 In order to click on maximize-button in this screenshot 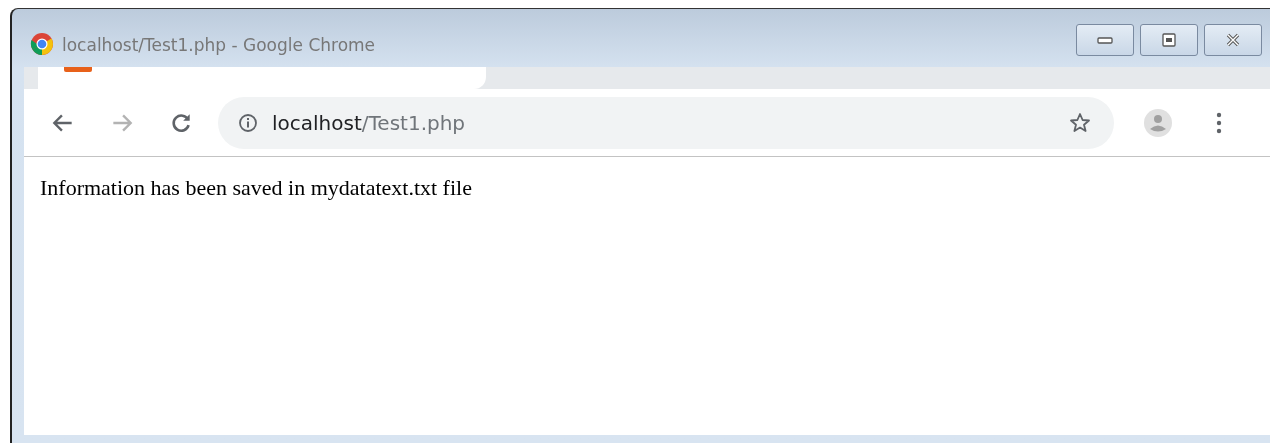, I will do `click(1169, 40)`.